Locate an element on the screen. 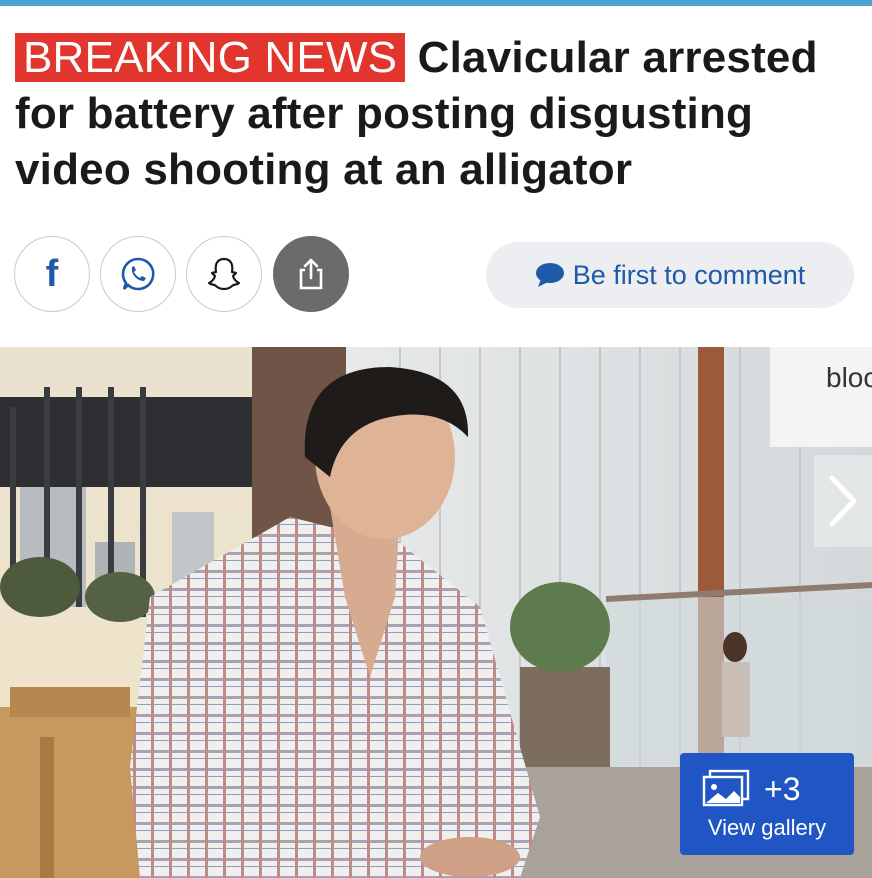  facebook-icon: f is located at coordinates (52, 274).